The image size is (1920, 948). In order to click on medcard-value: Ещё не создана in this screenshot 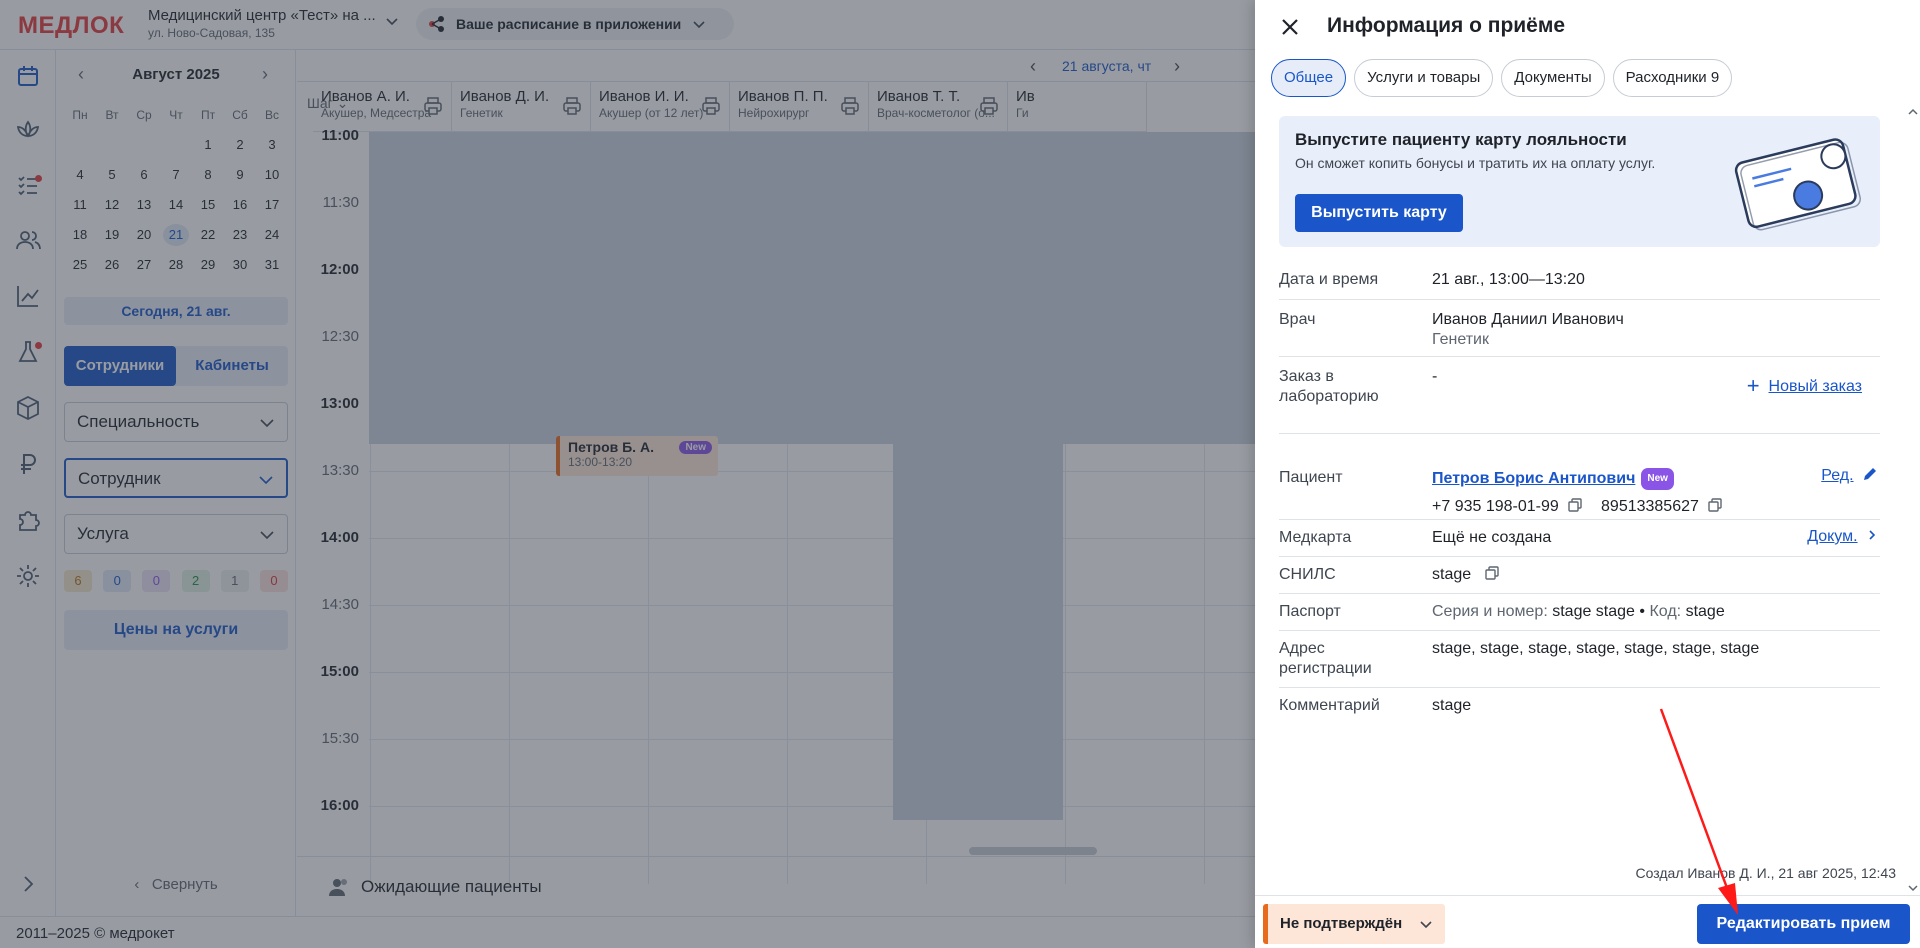, I will do `click(1492, 537)`.